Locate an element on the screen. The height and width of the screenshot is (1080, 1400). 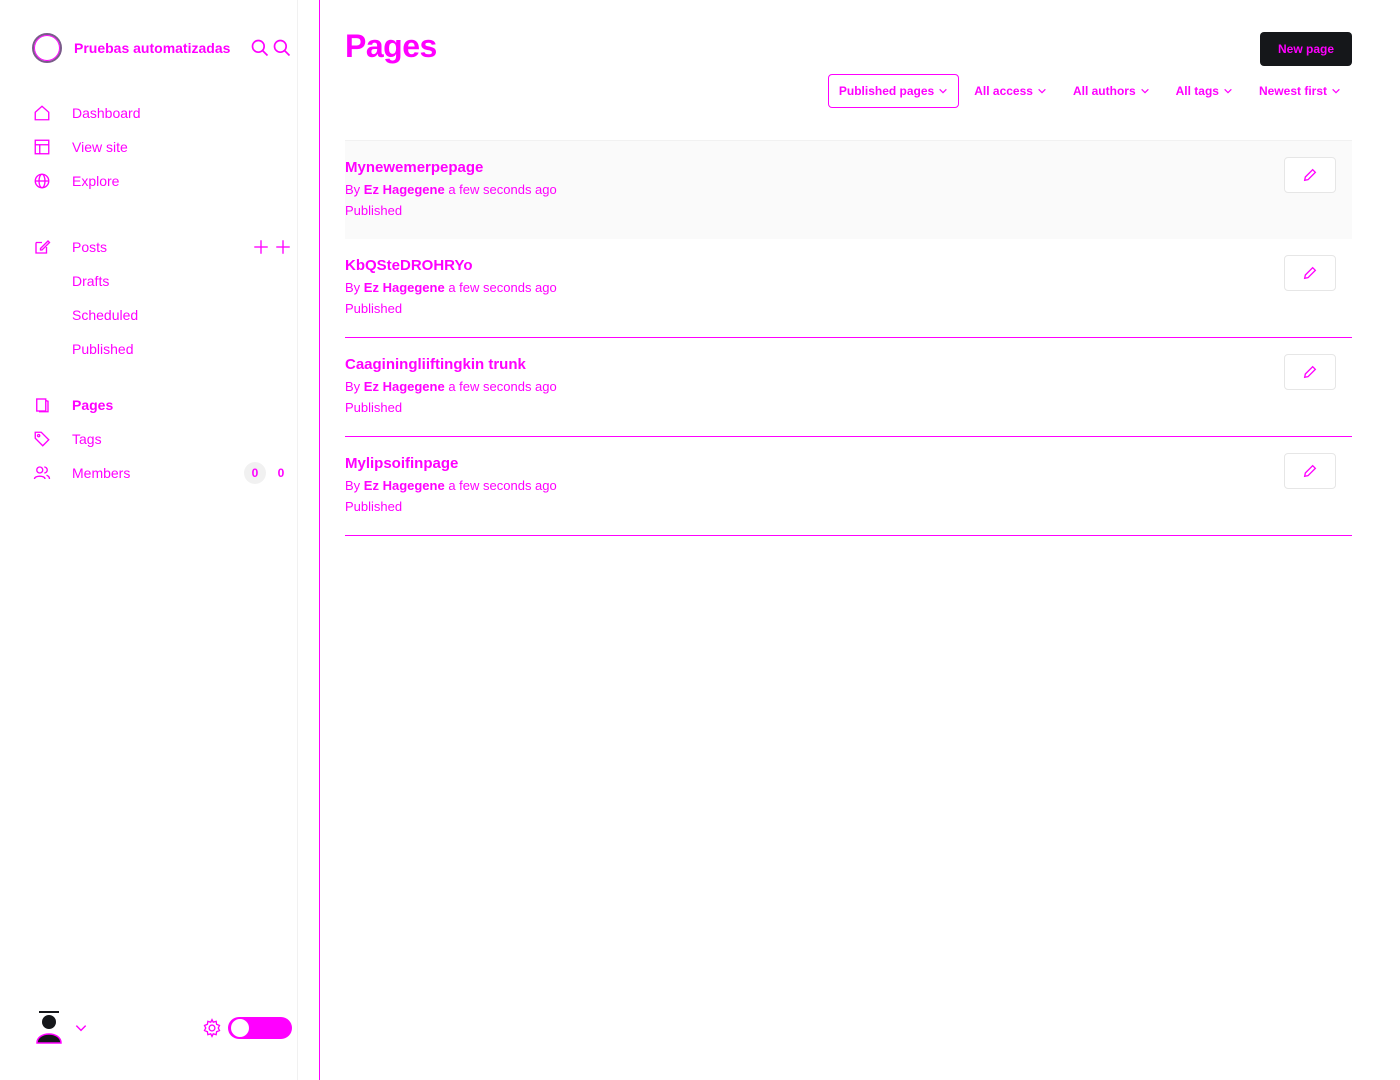
search-button is located at coordinates (271, 48).